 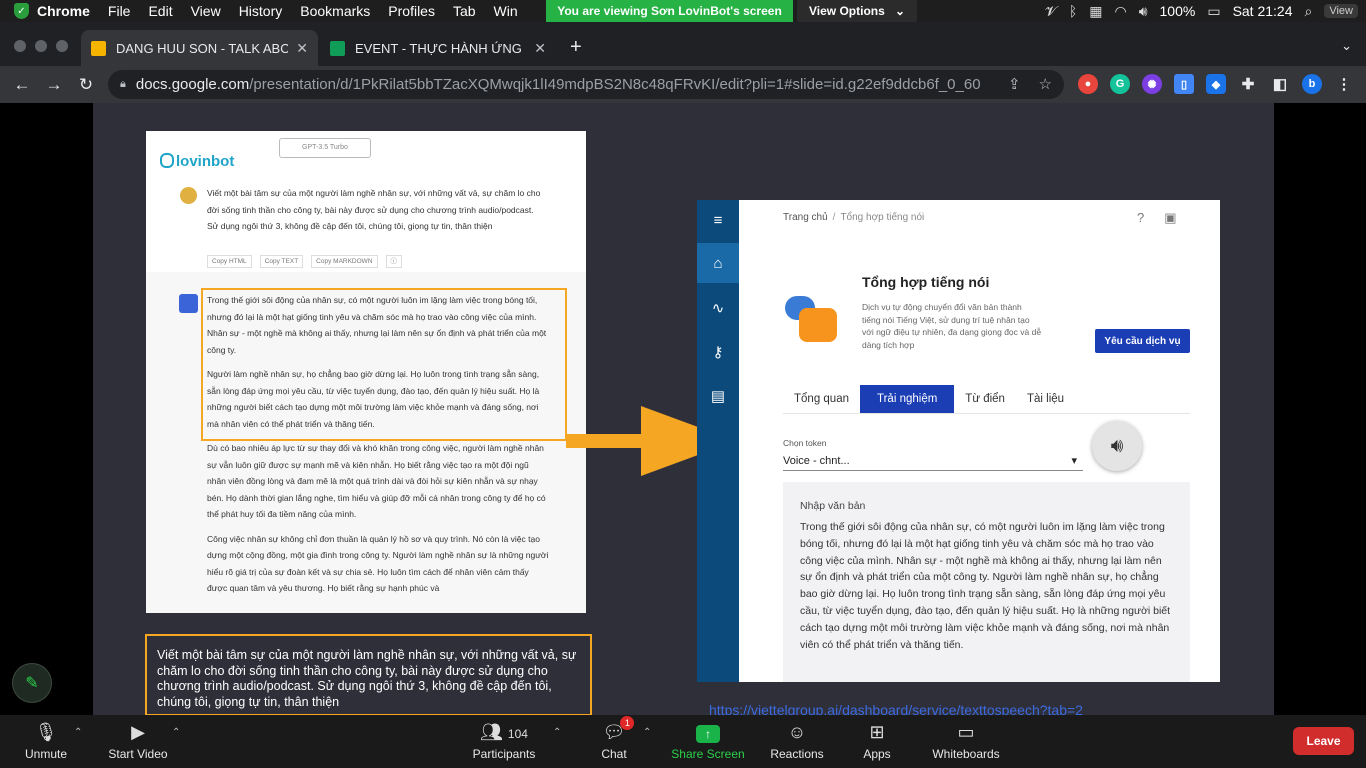 What do you see at coordinates (1051, 11) in the screenshot?
I see `vpn-icon: 𝓥` at bounding box center [1051, 11].